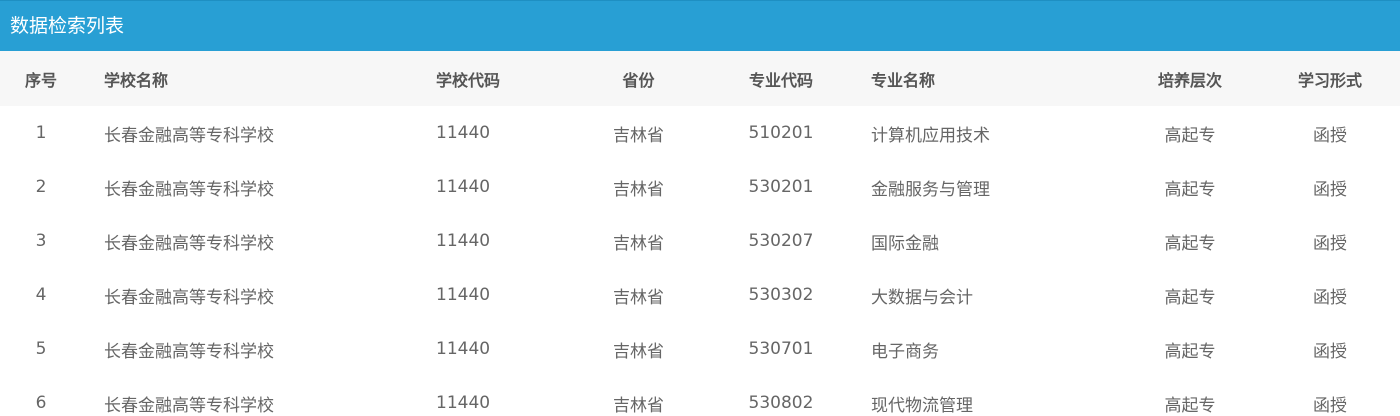 The height and width of the screenshot is (416, 1400). Describe the element at coordinates (930, 189) in the screenshot. I see `cell-major: 金融服务与管理` at that location.